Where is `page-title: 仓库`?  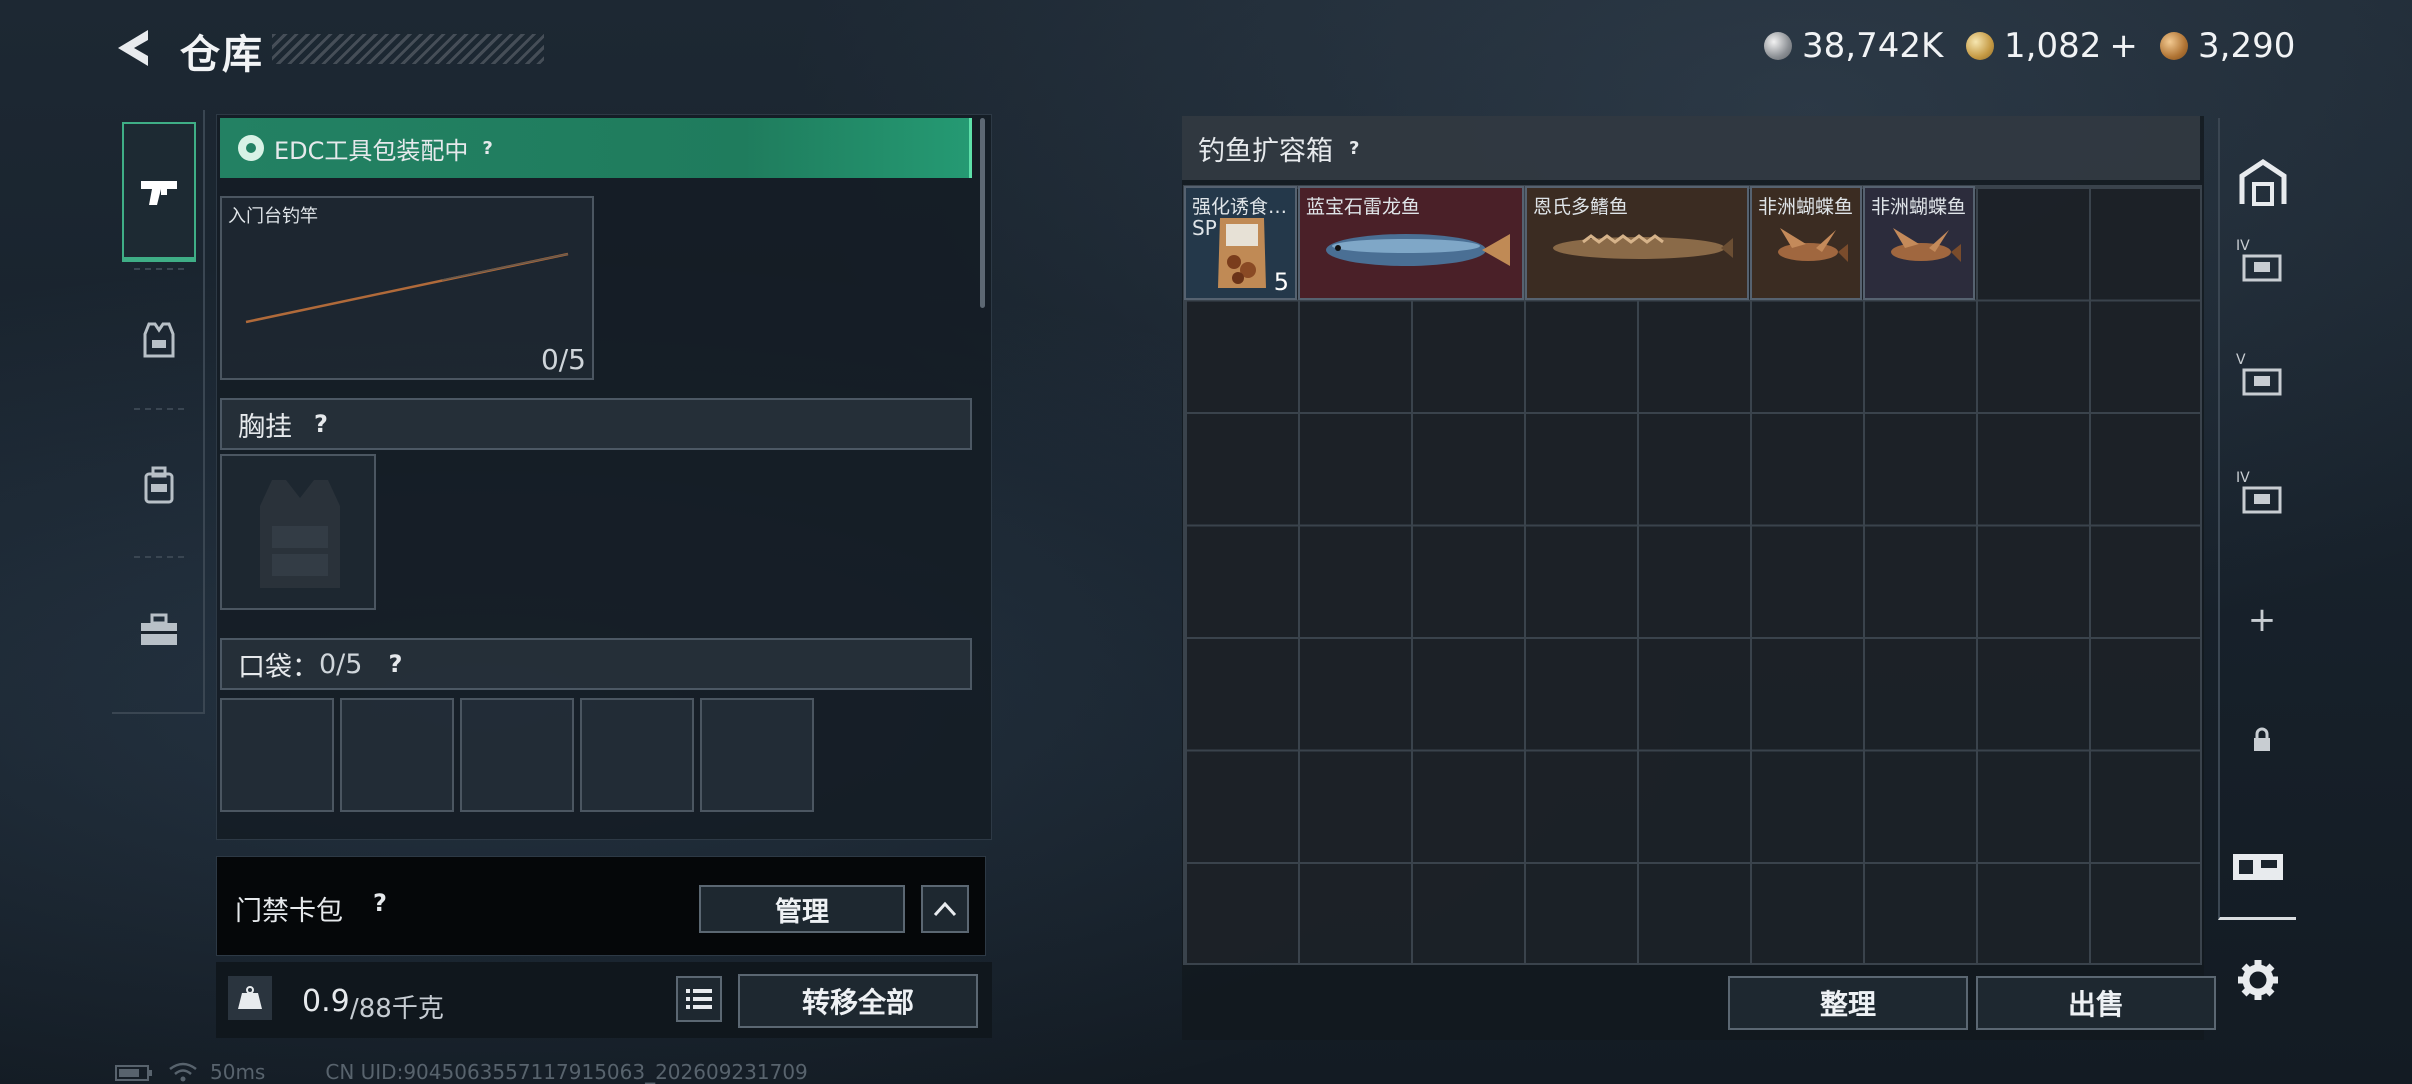
page-title: 仓库 is located at coordinates (222, 55).